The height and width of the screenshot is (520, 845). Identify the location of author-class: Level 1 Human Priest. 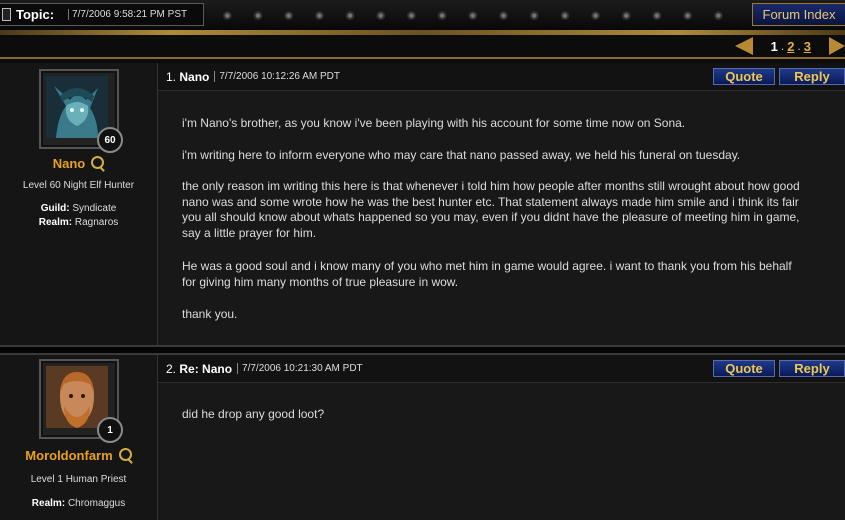
(78, 479).